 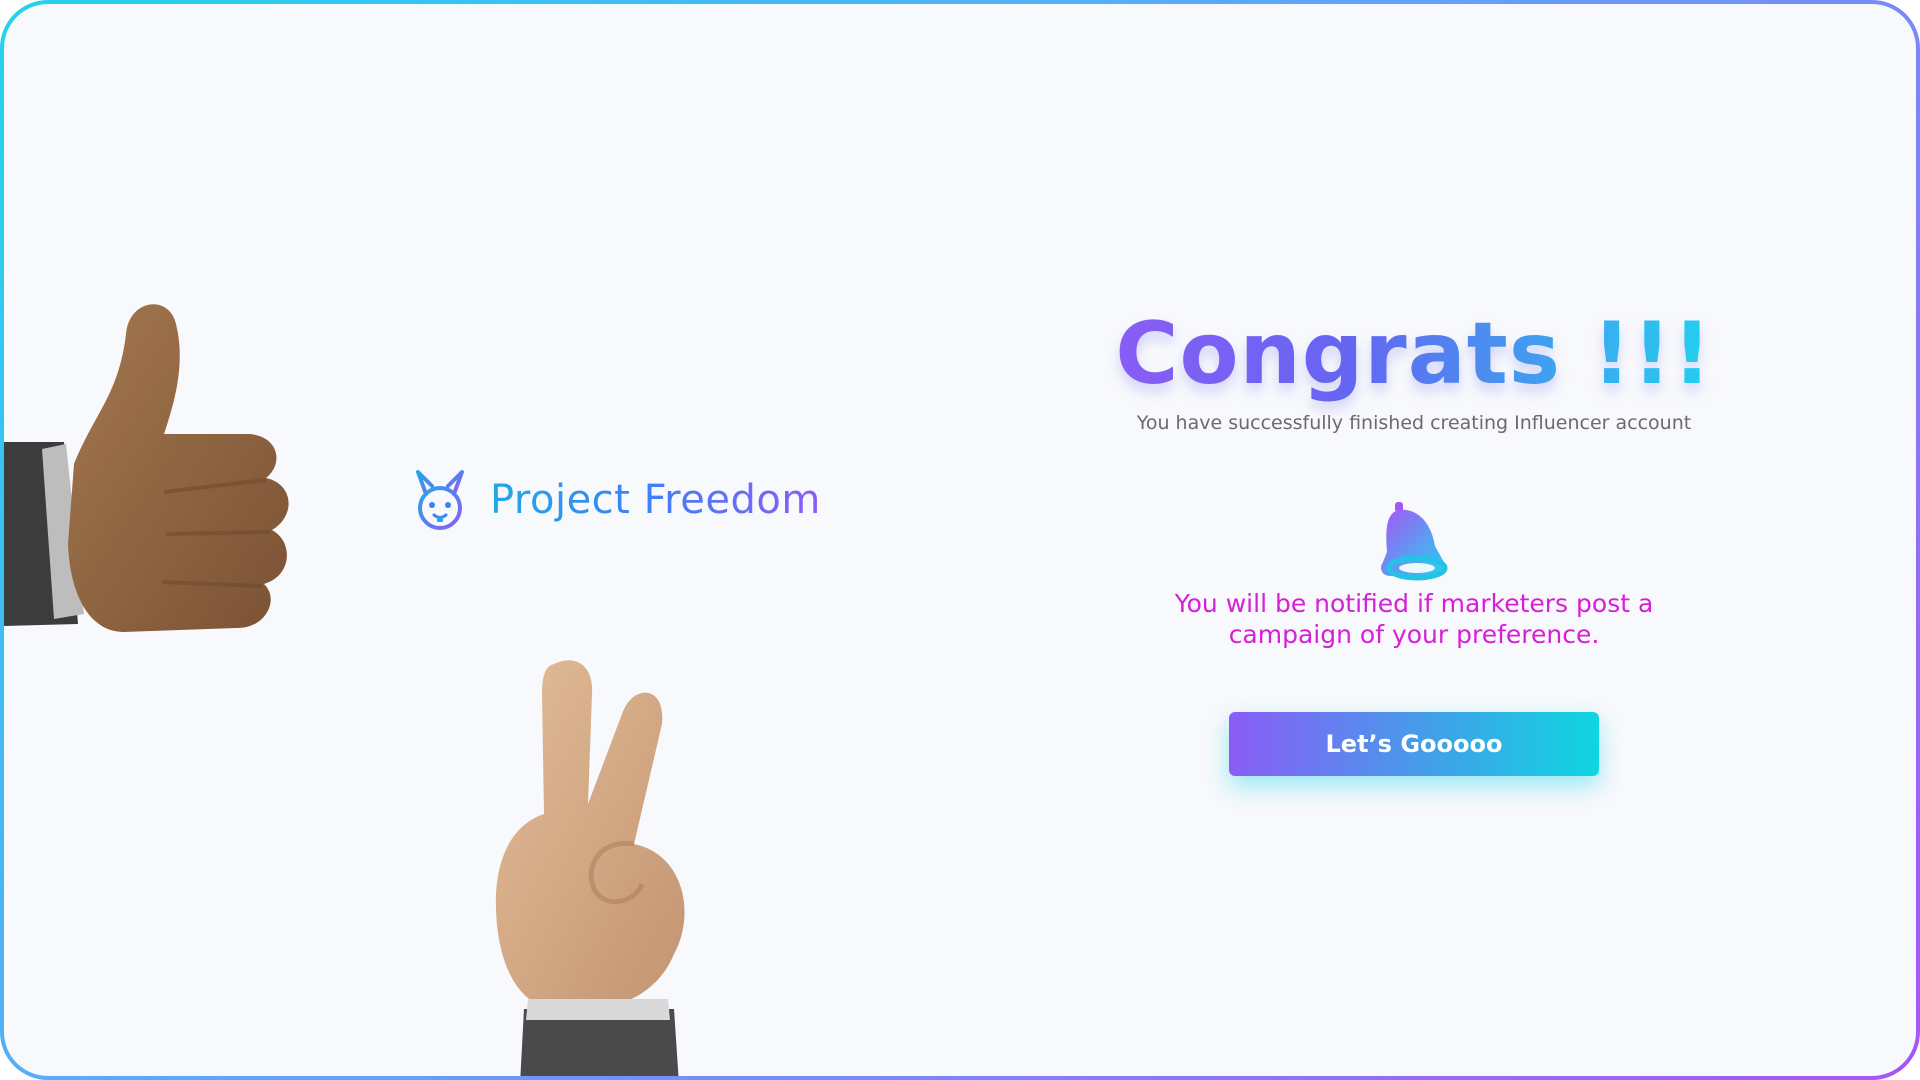 What do you see at coordinates (655, 500) in the screenshot?
I see `brand-name: Project Freedom` at bounding box center [655, 500].